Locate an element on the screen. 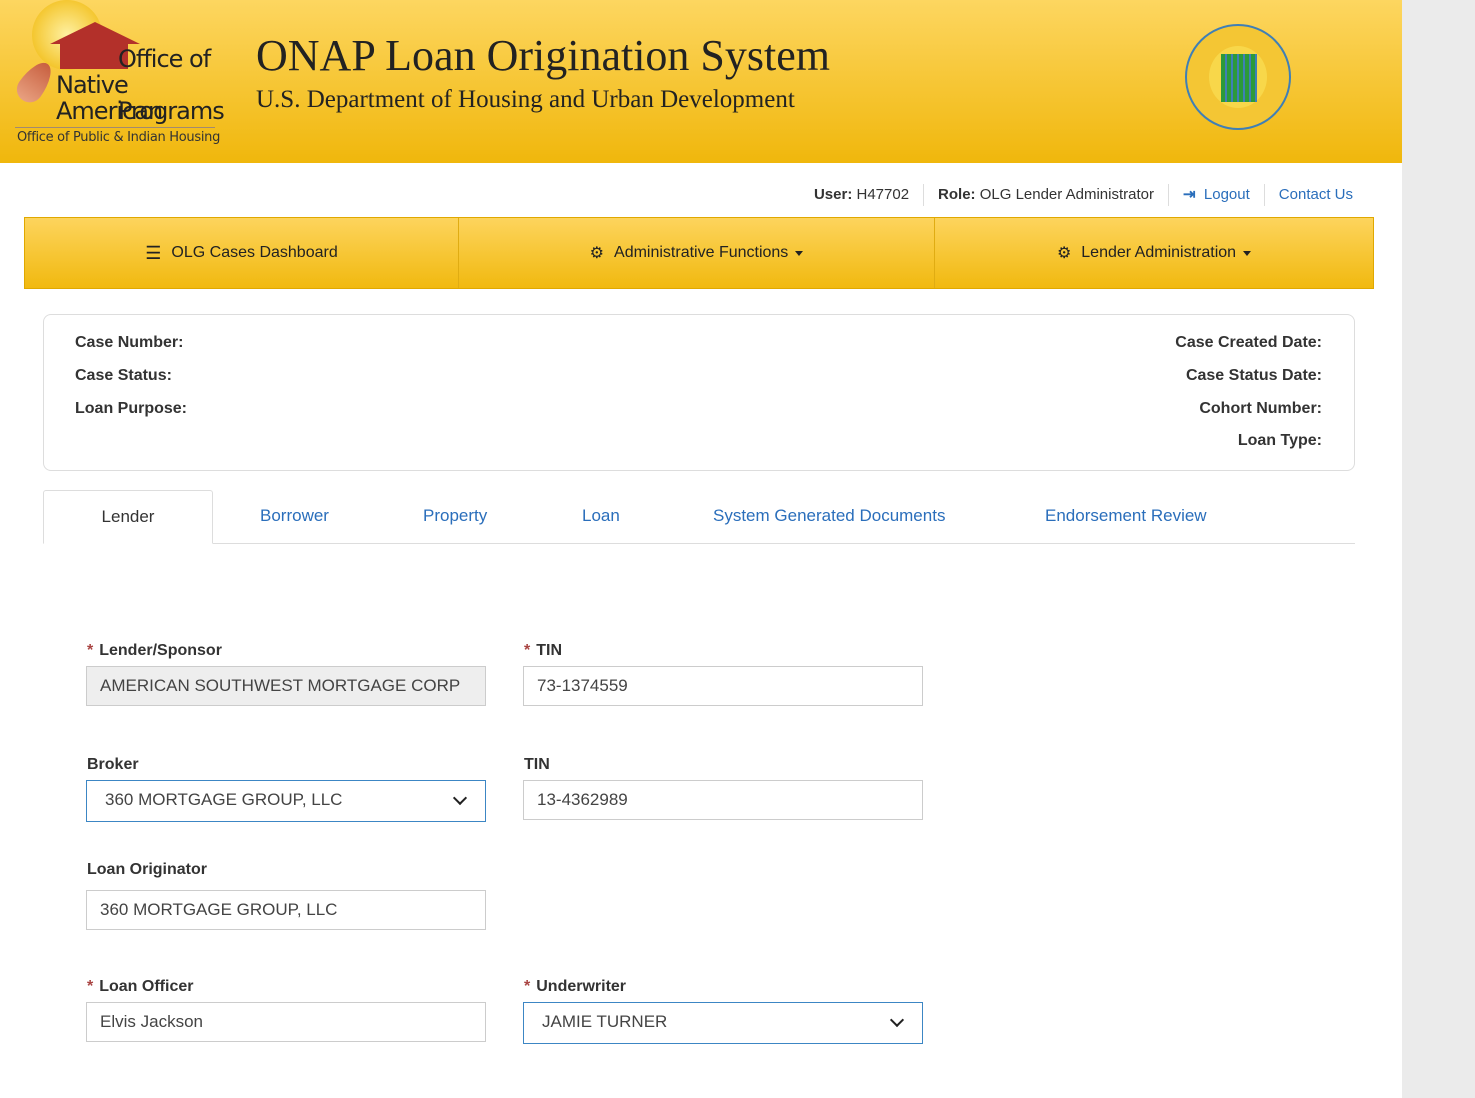 The width and height of the screenshot is (1475, 1098). list-icon: ☰ is located at coordinates (153, 252).